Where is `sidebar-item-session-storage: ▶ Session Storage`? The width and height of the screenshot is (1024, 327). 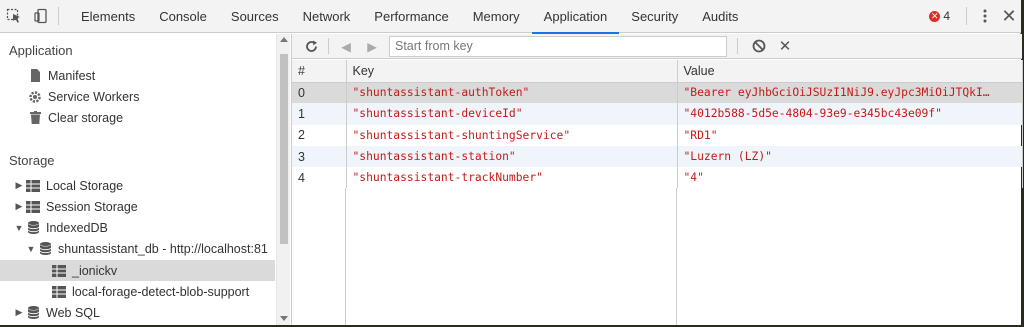
sidebar-item-session-storage: ▶ Session Storage is located at coordinates (137, 206).